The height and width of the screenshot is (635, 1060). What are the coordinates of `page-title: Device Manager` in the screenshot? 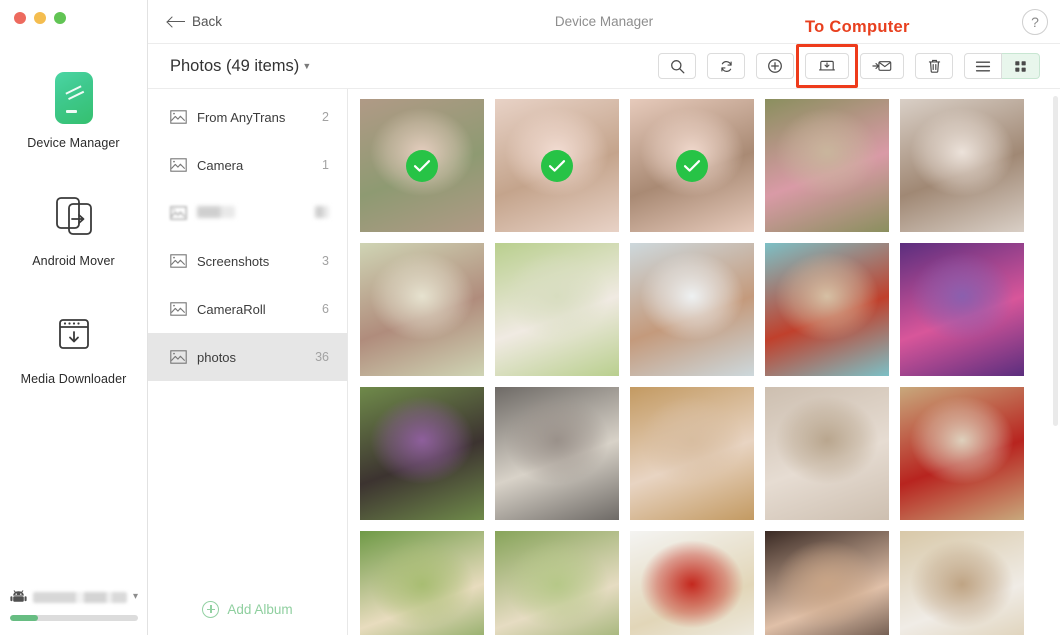 It's located at (604, 21).